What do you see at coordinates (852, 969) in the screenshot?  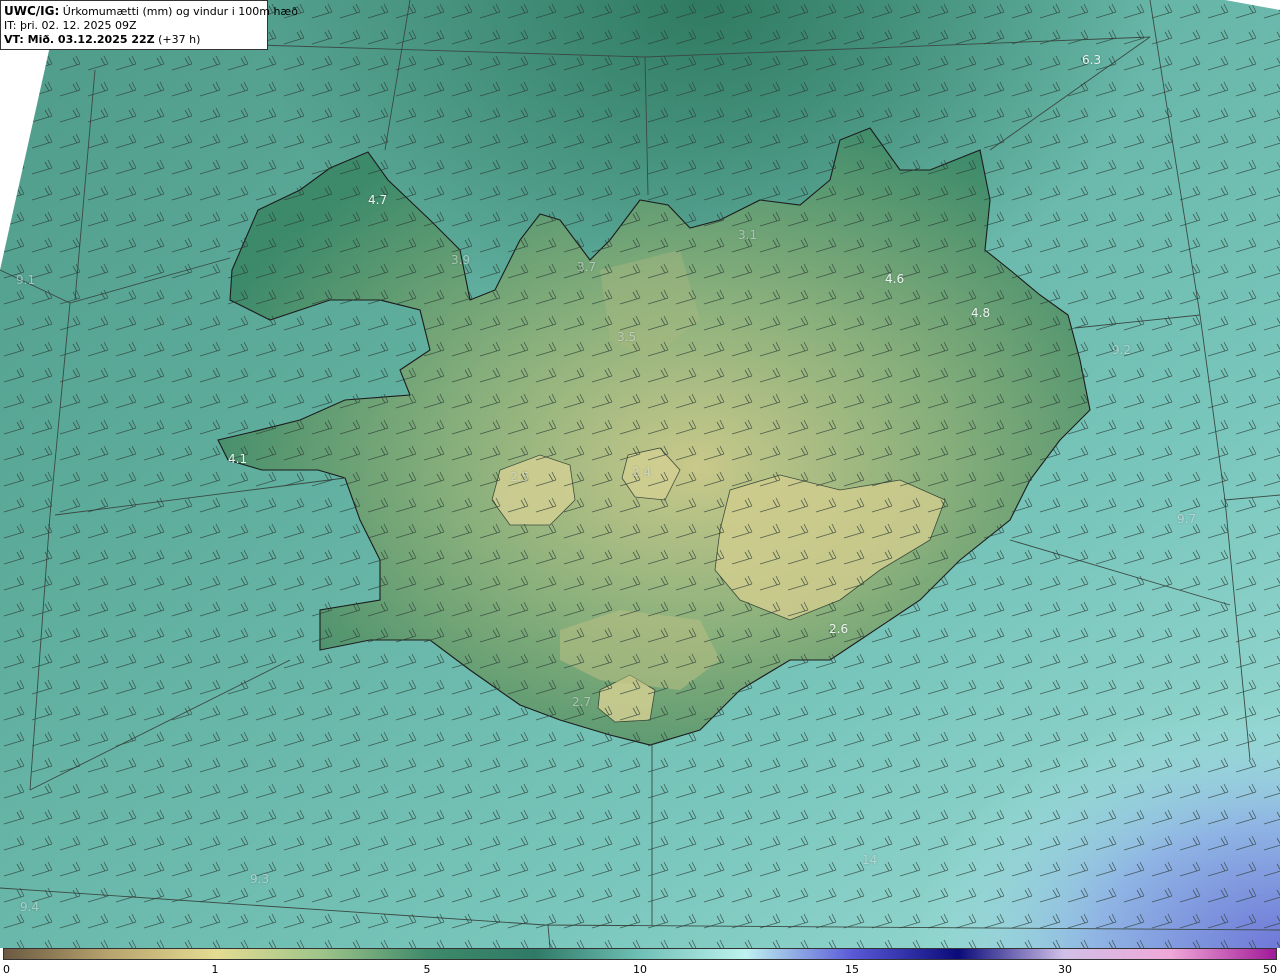 I see `colorbar-tick-label: 15` at bounding box center [852, 969].